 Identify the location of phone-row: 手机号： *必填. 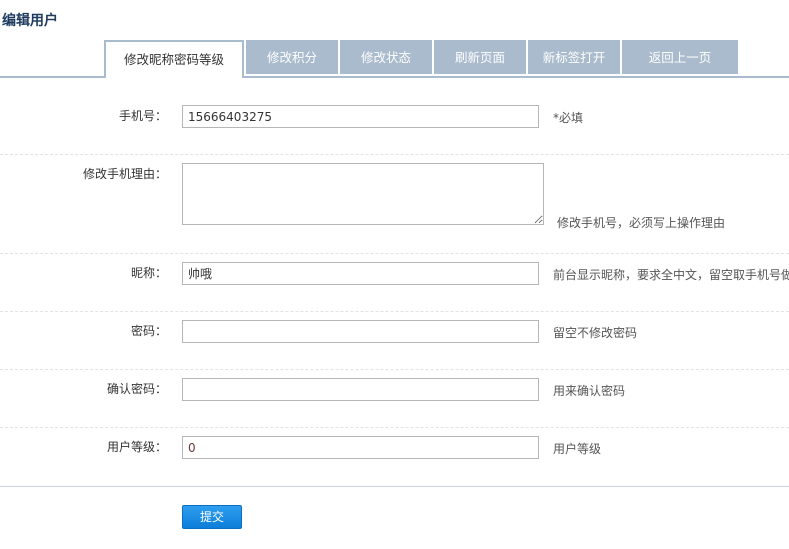
(394, 125).